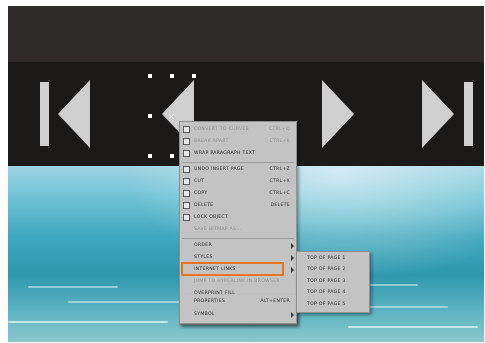 This screenshot has width=485, height=343. What do you see at coordinates (333, 305) in the screenshot?
I see `submenu-item-top-of-page-5: TOP OF PAGE 5` at bounding box center [333, 305].